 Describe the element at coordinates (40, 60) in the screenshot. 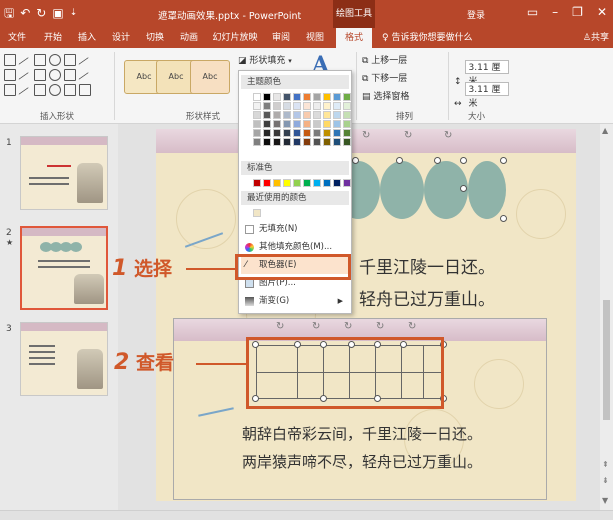

I see `rectangle-icon` at that location.